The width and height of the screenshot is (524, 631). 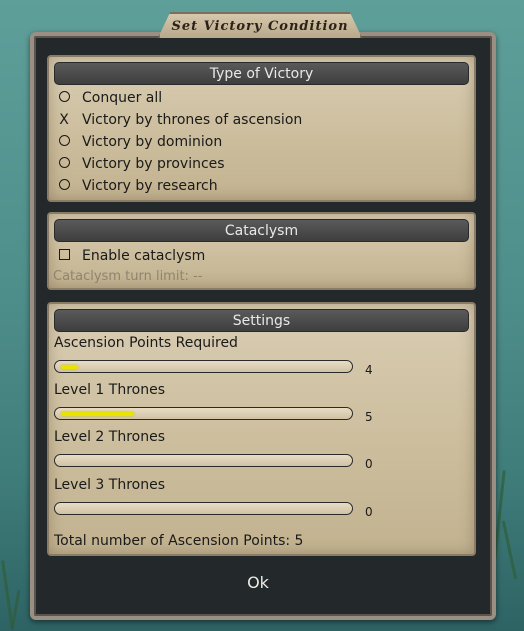 I want to click on victory-option-label: Victory by dominion, so click(x=152, y=142).